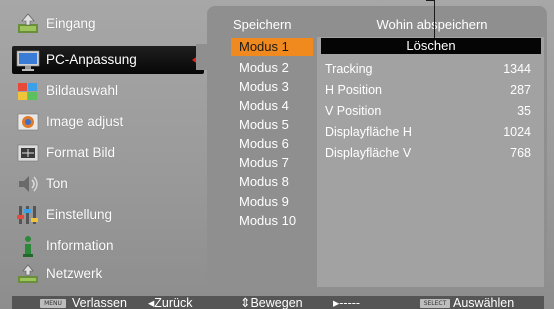  I want to click on menu-item-eingang: Eingang, so click(108, 24).